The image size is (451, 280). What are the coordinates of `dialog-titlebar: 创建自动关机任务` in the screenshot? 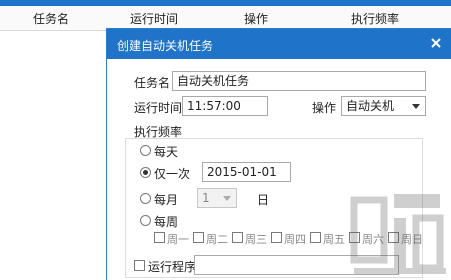 It's located at (279, 44).